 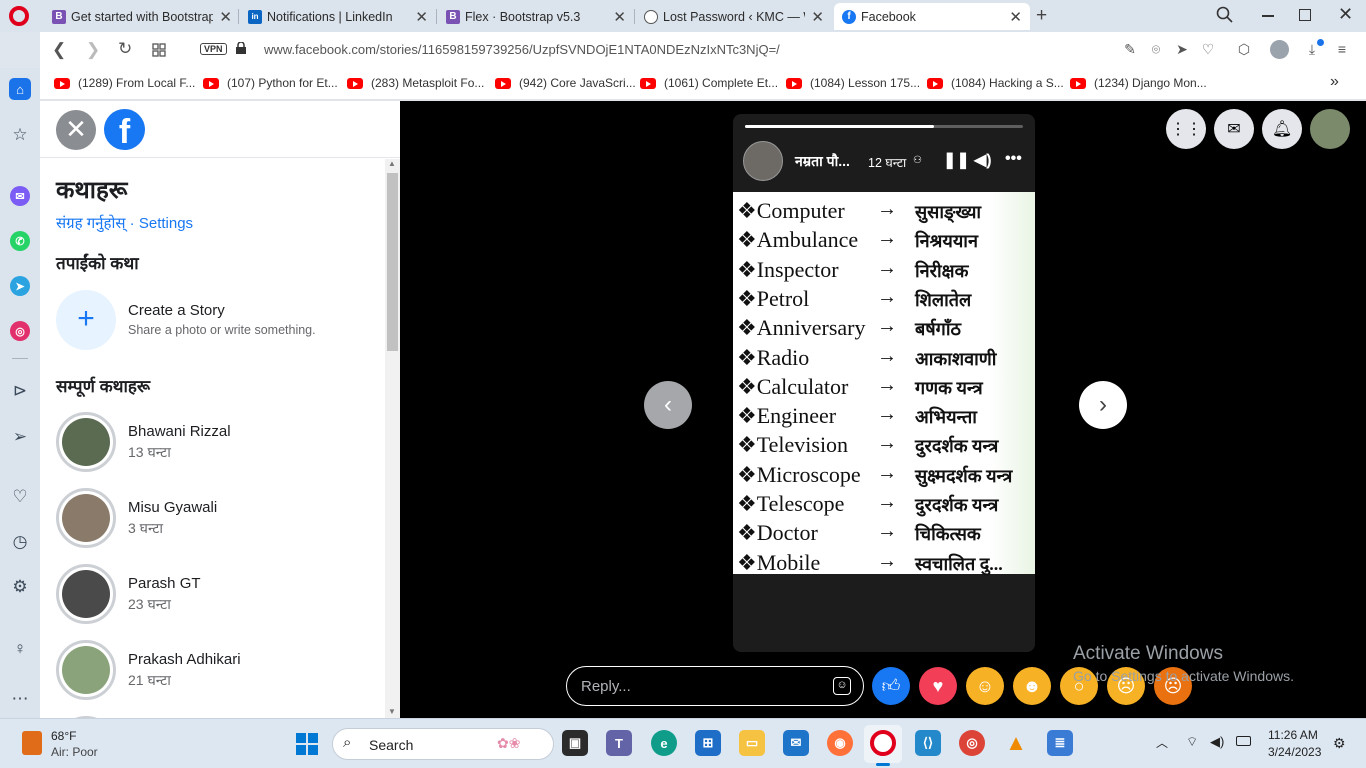 What do you see at coordinates (91, 223) in the screenshot?
I see `archive-link: संग्रह गर्नुहोस्` at bounding box center [91, 223].